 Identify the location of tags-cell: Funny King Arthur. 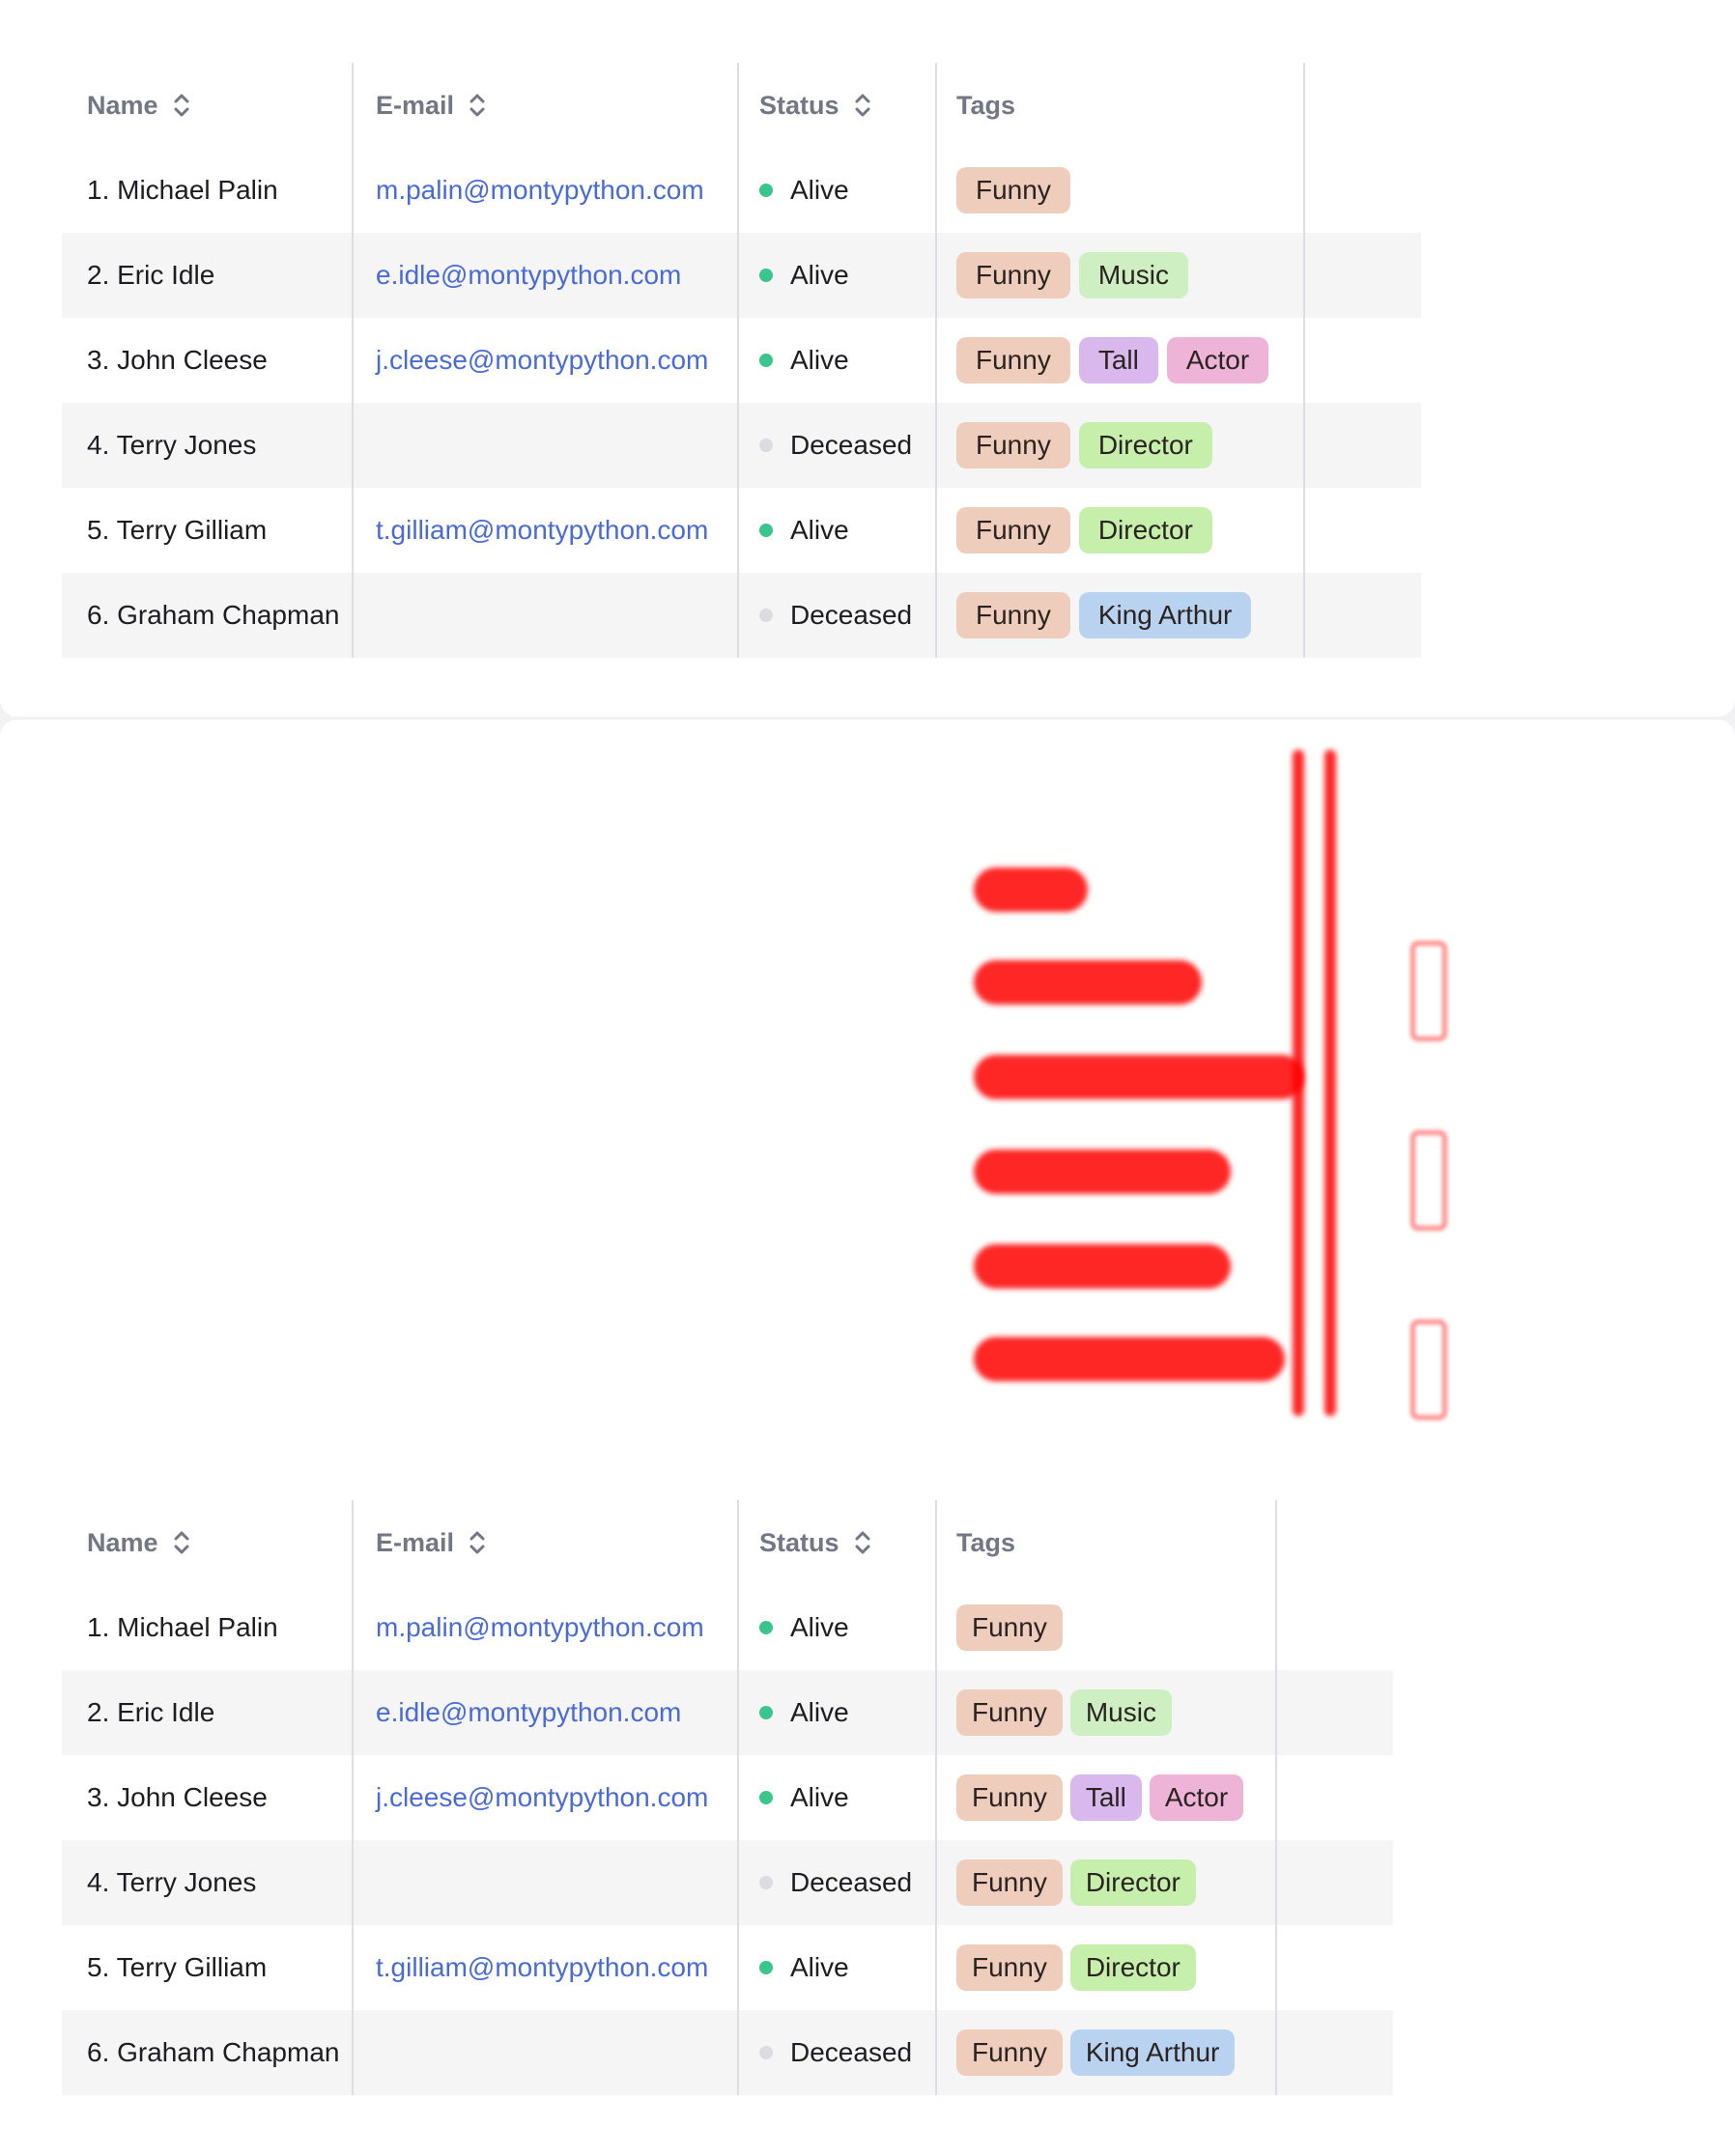
(1104, 615).